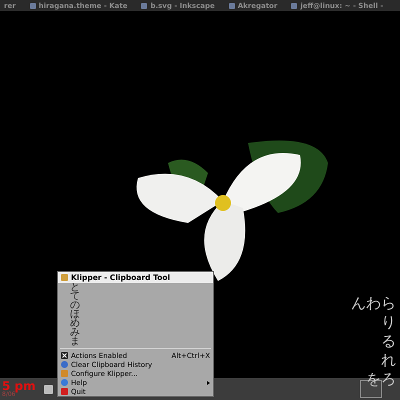 The height and width of the screenshot is (400, 400). Describe the element at coordinates (388, 322) in the screenshot. I see `kana-text: り` at that location.